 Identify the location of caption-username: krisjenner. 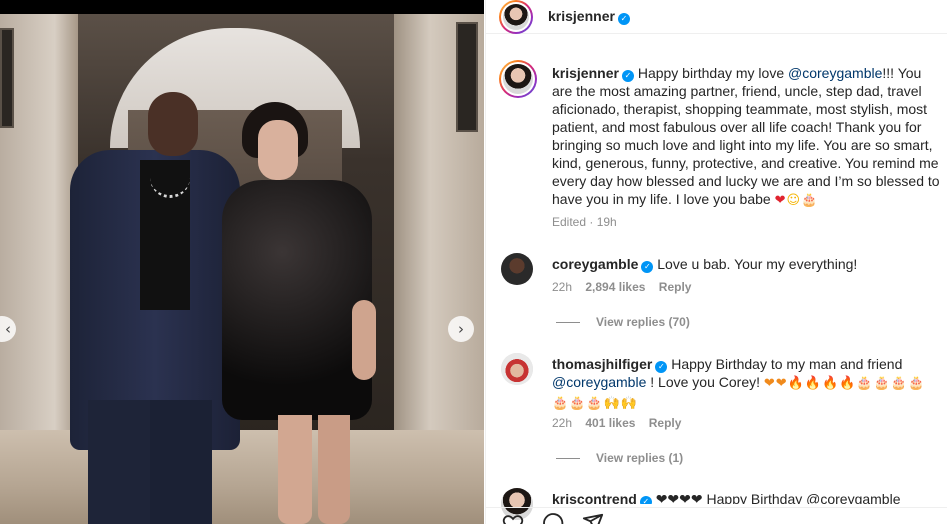
(585, 73).